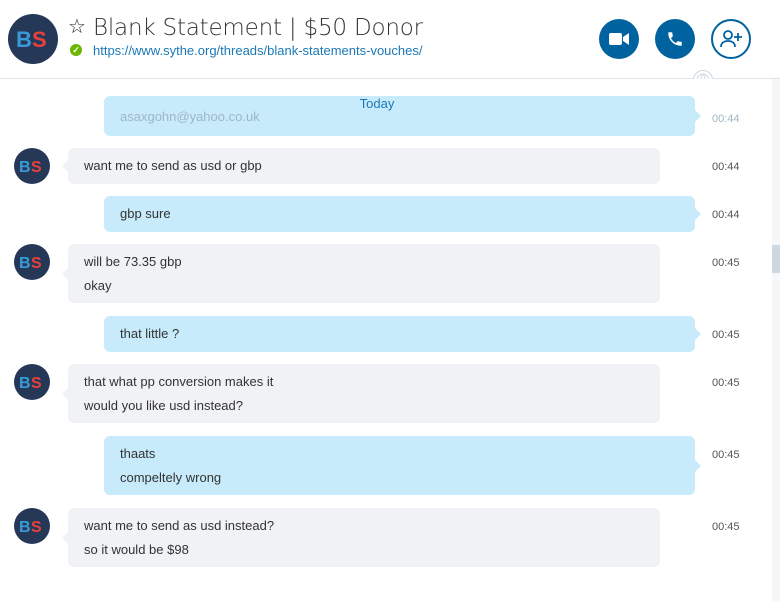 The image size is (780, 601). What do you see at coordinates (171, 477) in the screenshot?
I see `message-text: compeltely wrong` at bounding box center [171, 477].